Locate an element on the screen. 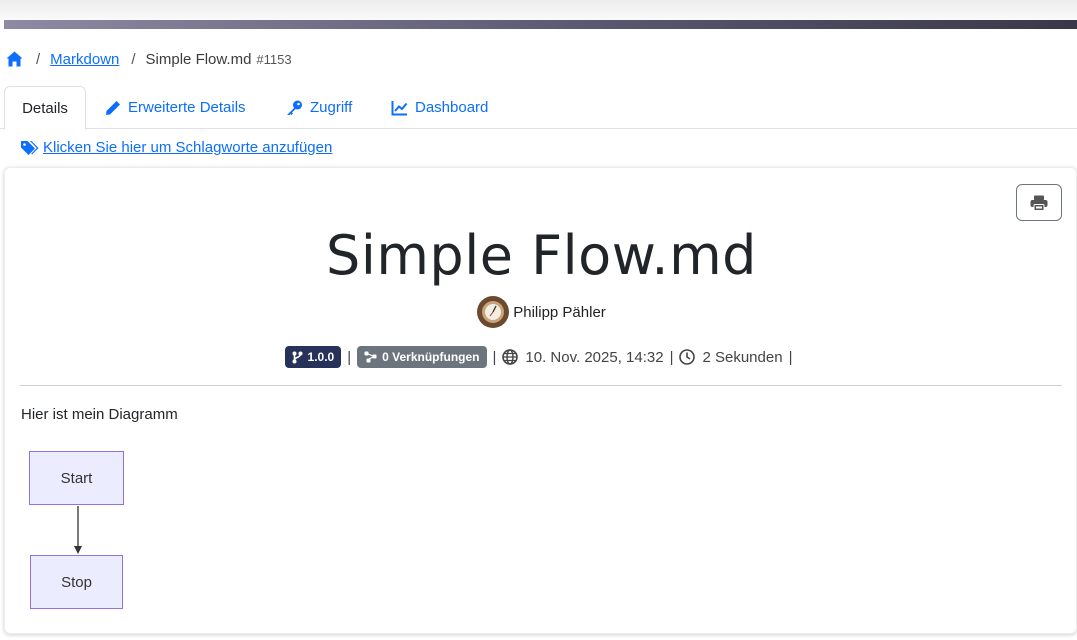 The width and height of the screenshot is (1077, 640). avatar is located at coordinates (493, 312).